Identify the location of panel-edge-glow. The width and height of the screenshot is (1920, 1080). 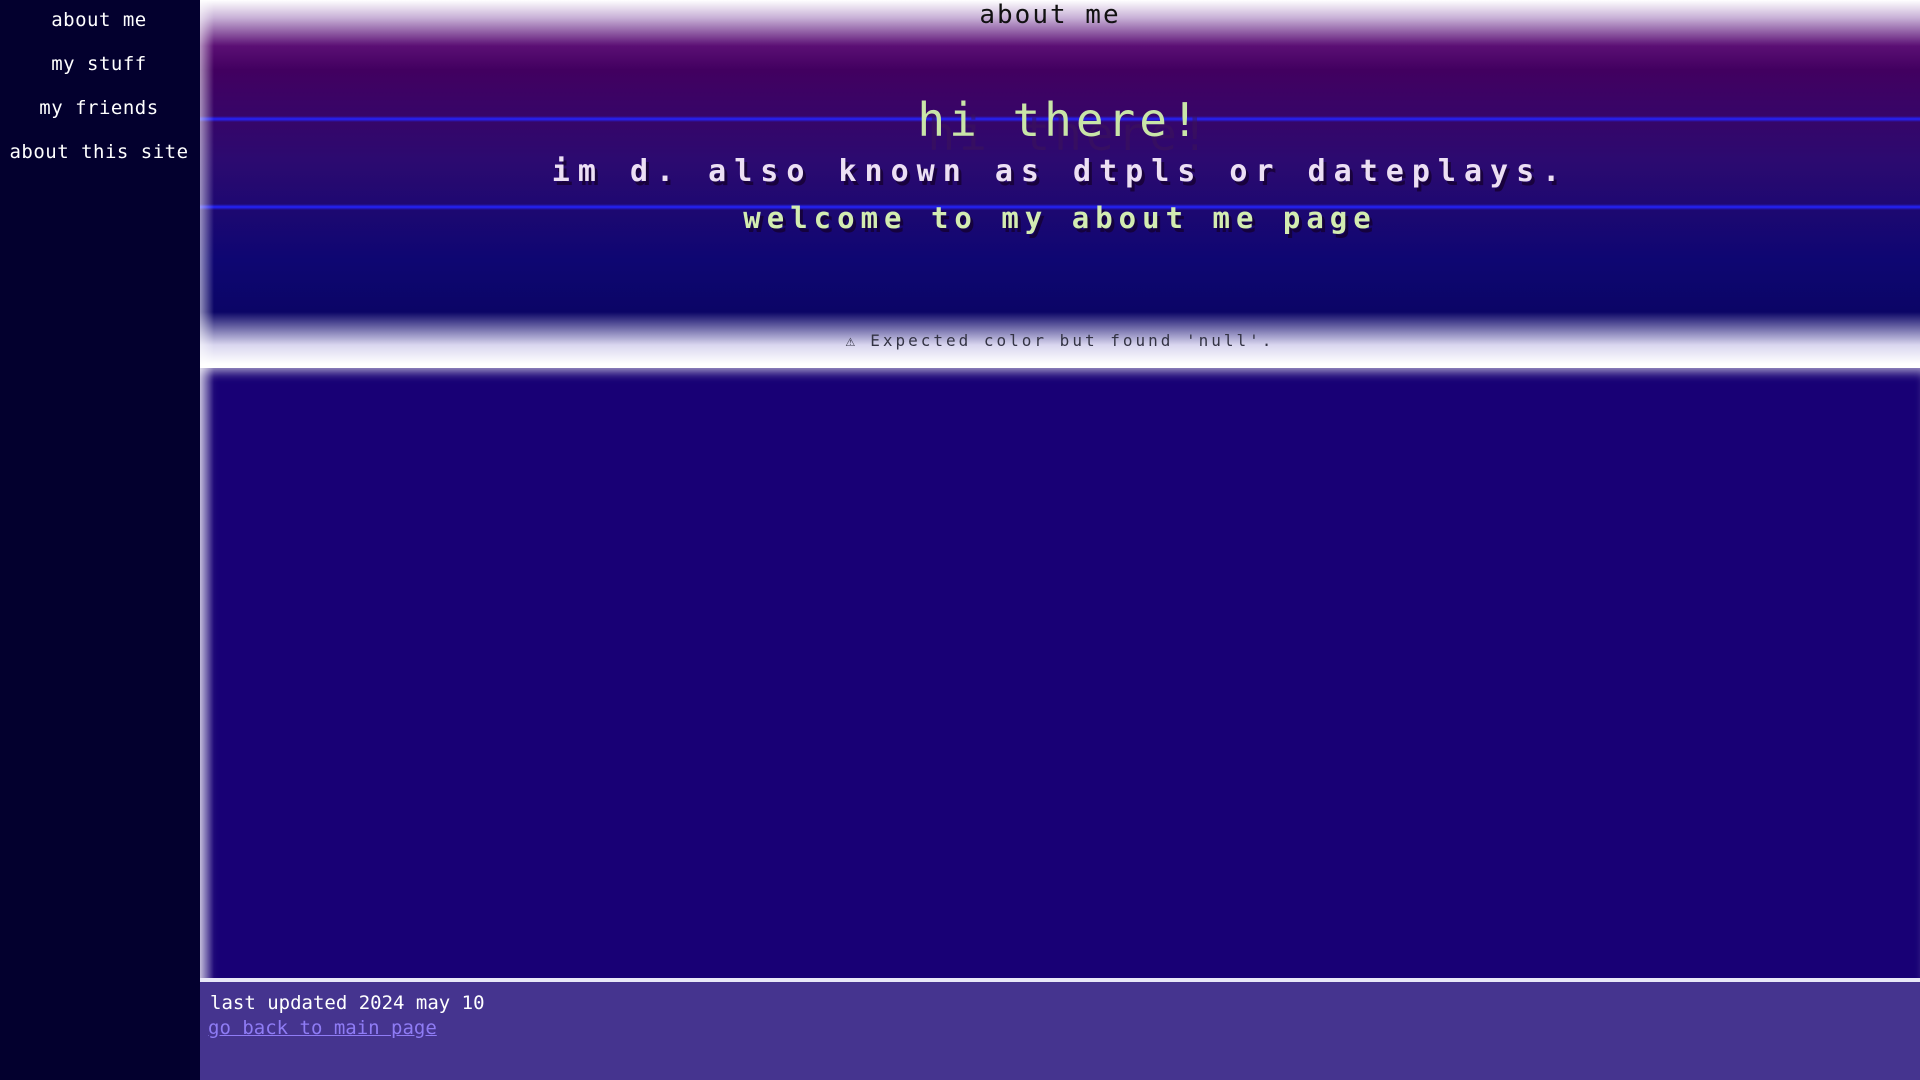
(207, 492).